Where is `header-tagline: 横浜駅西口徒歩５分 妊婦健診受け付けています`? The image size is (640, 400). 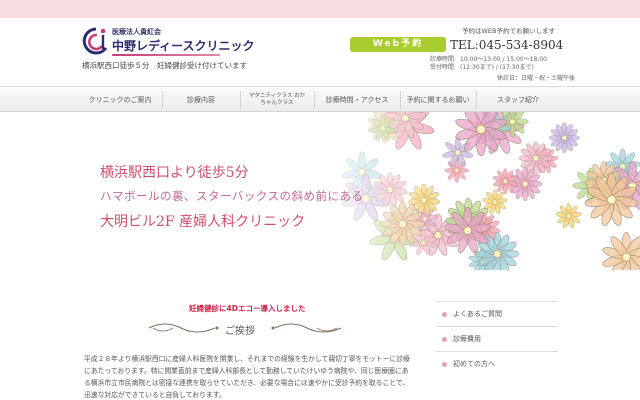 header-tagline: 横浜駅西口徒歩５分 妊婦健診受け付けています is located at coordinates (164, 65).